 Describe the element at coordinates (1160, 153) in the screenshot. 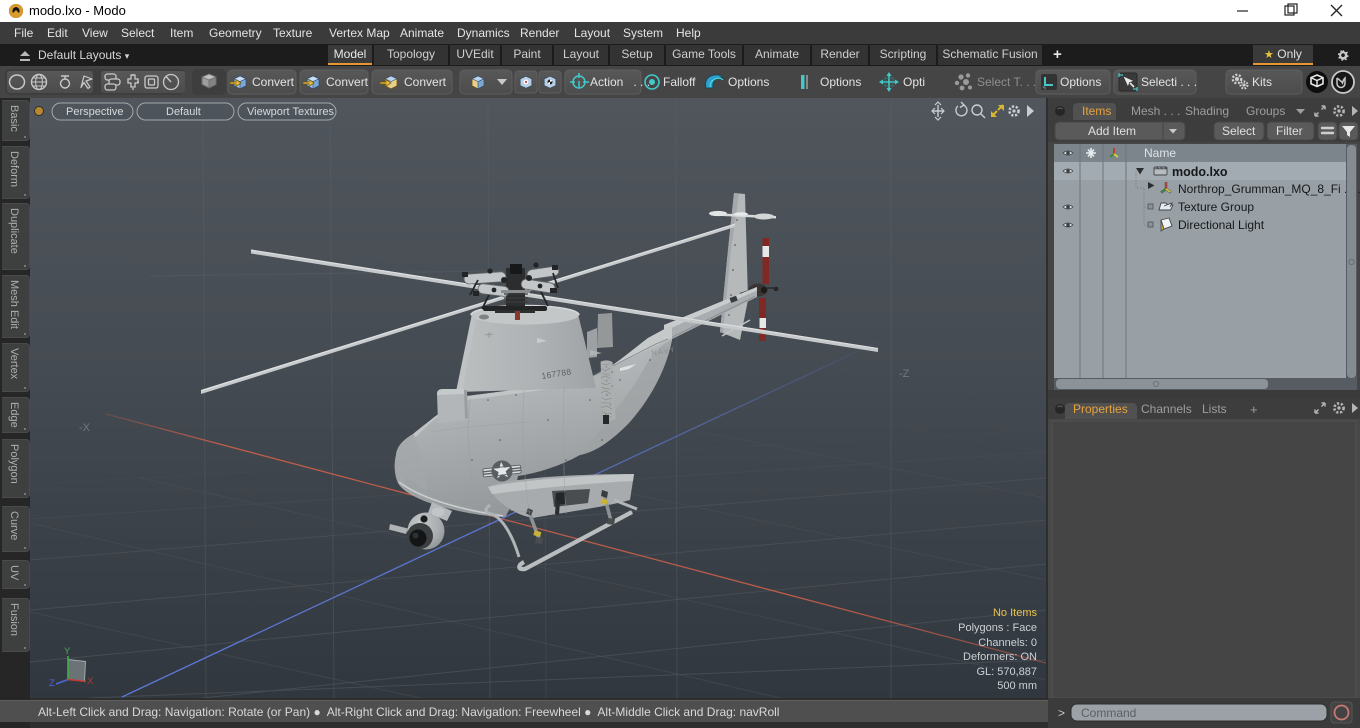

I see `svg-text: Name` at that location.